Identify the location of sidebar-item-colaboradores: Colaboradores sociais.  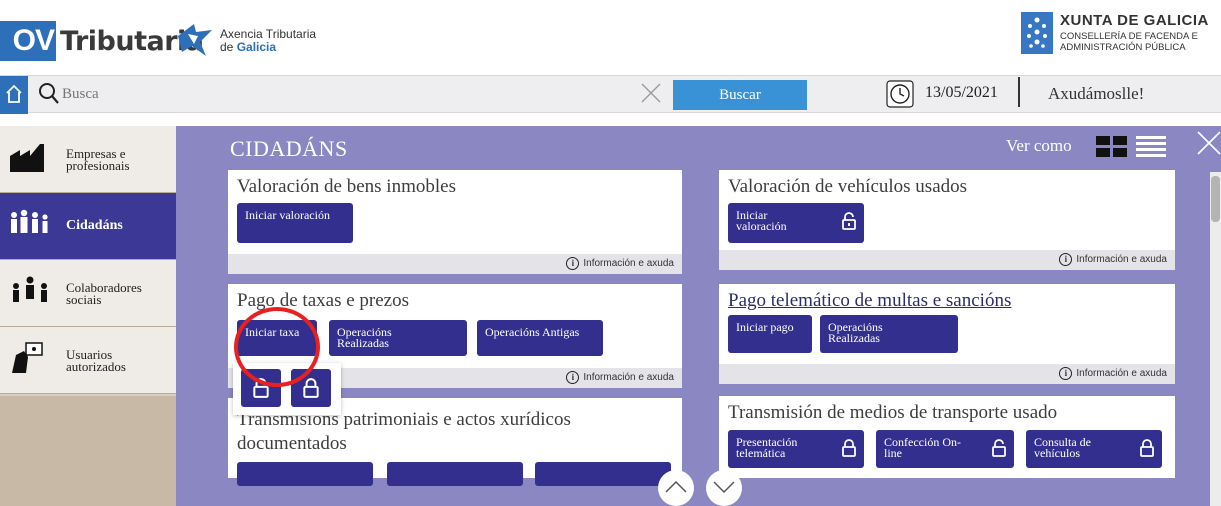
(88, 293).